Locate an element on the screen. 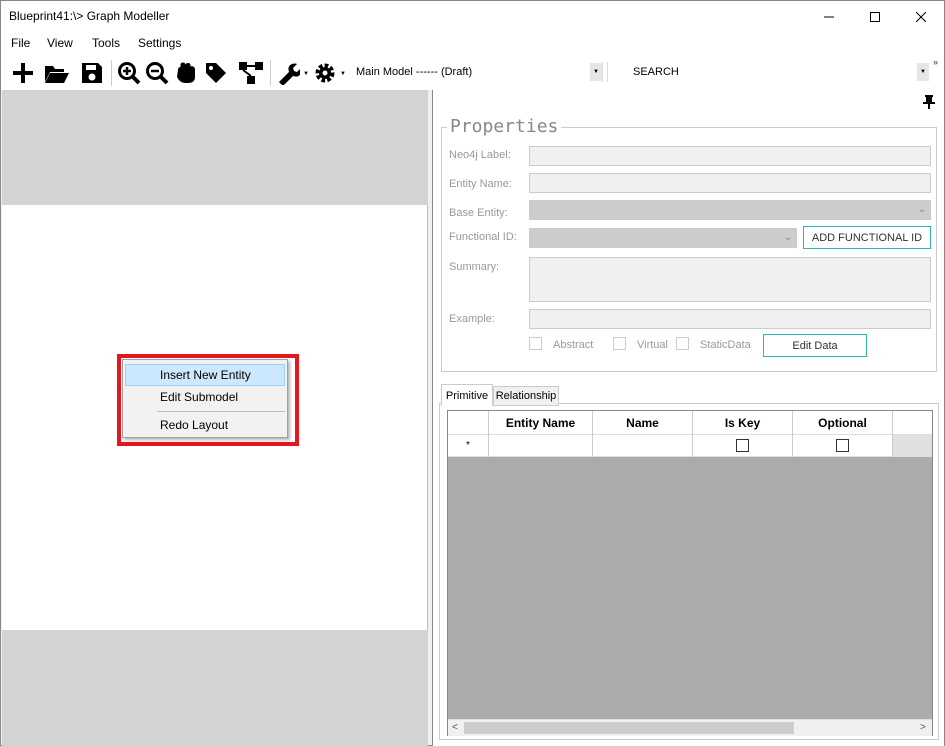 The height and width of the screenshot is (746, 945). maximize-button is located at coordinates (875, 16).